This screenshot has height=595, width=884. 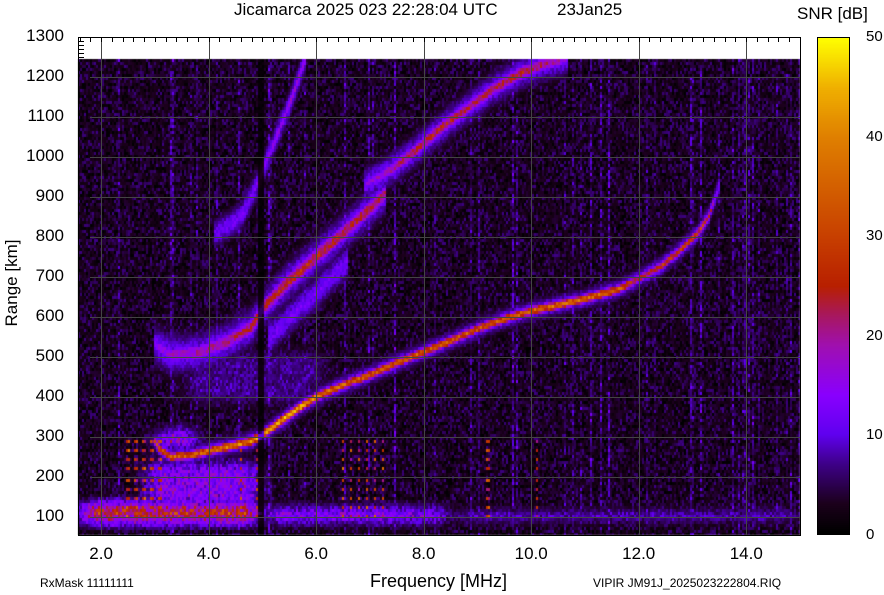 I want to click on chart-title: Jicamarca 2025 023 22:28:04 UTC, so click(x=366, y=9).